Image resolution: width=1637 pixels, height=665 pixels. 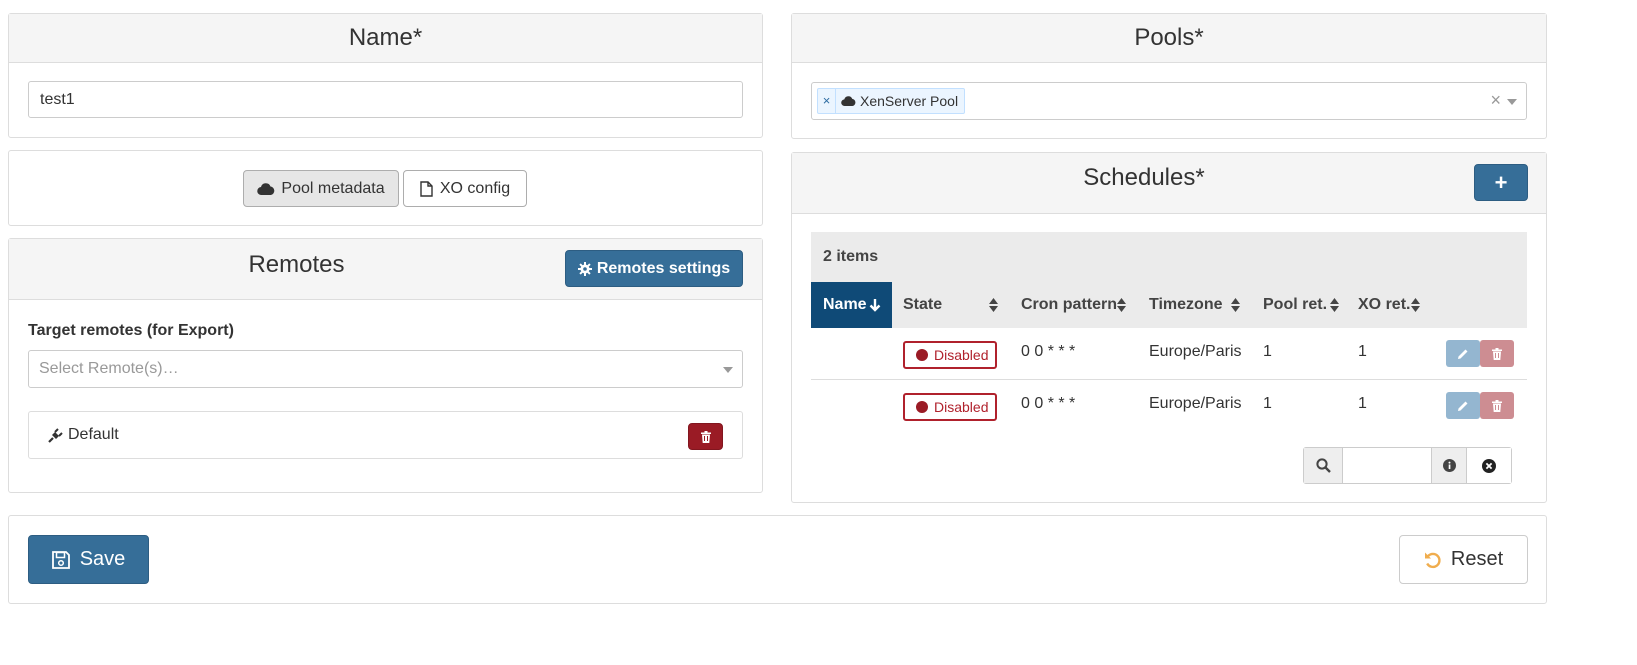 I want to click on table-filter, so click(x=1407, y=465).